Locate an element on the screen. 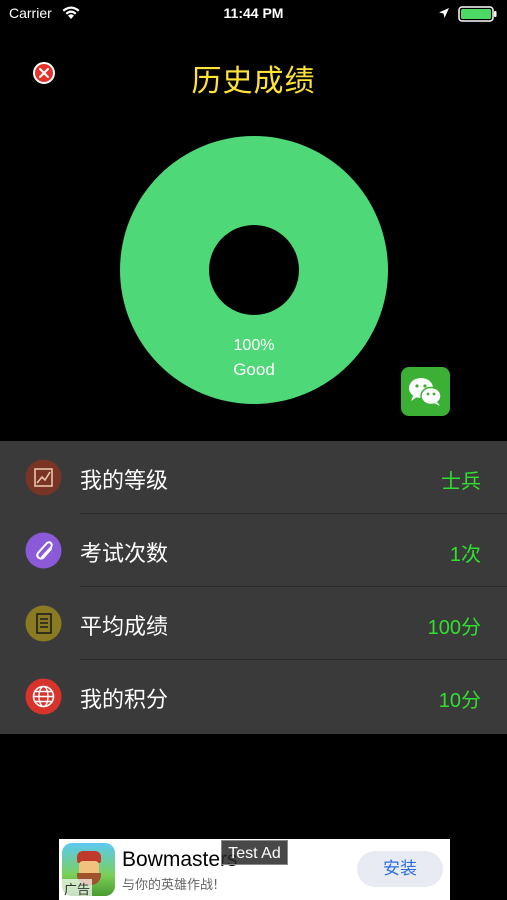 This screenshot has height=900, width=507. chart-icon is located at coordinates (43, 477).